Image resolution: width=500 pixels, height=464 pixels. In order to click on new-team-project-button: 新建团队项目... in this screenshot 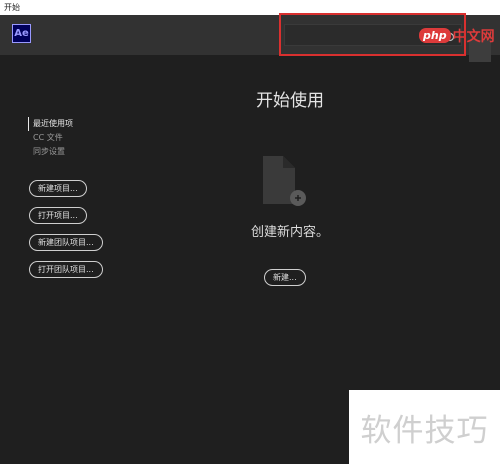, I will do `click(66, 242)`.